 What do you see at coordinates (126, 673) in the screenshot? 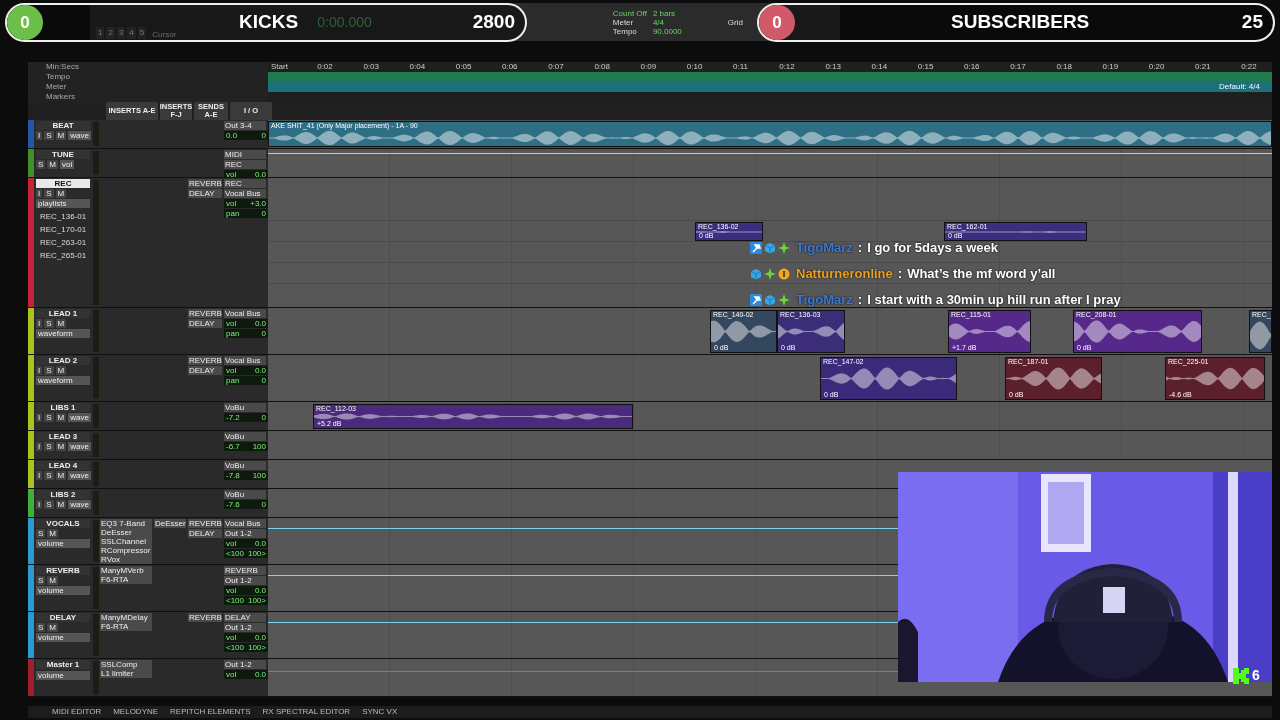
I see `insert-slot: L1 limiter` at bounding box center [126, 673].